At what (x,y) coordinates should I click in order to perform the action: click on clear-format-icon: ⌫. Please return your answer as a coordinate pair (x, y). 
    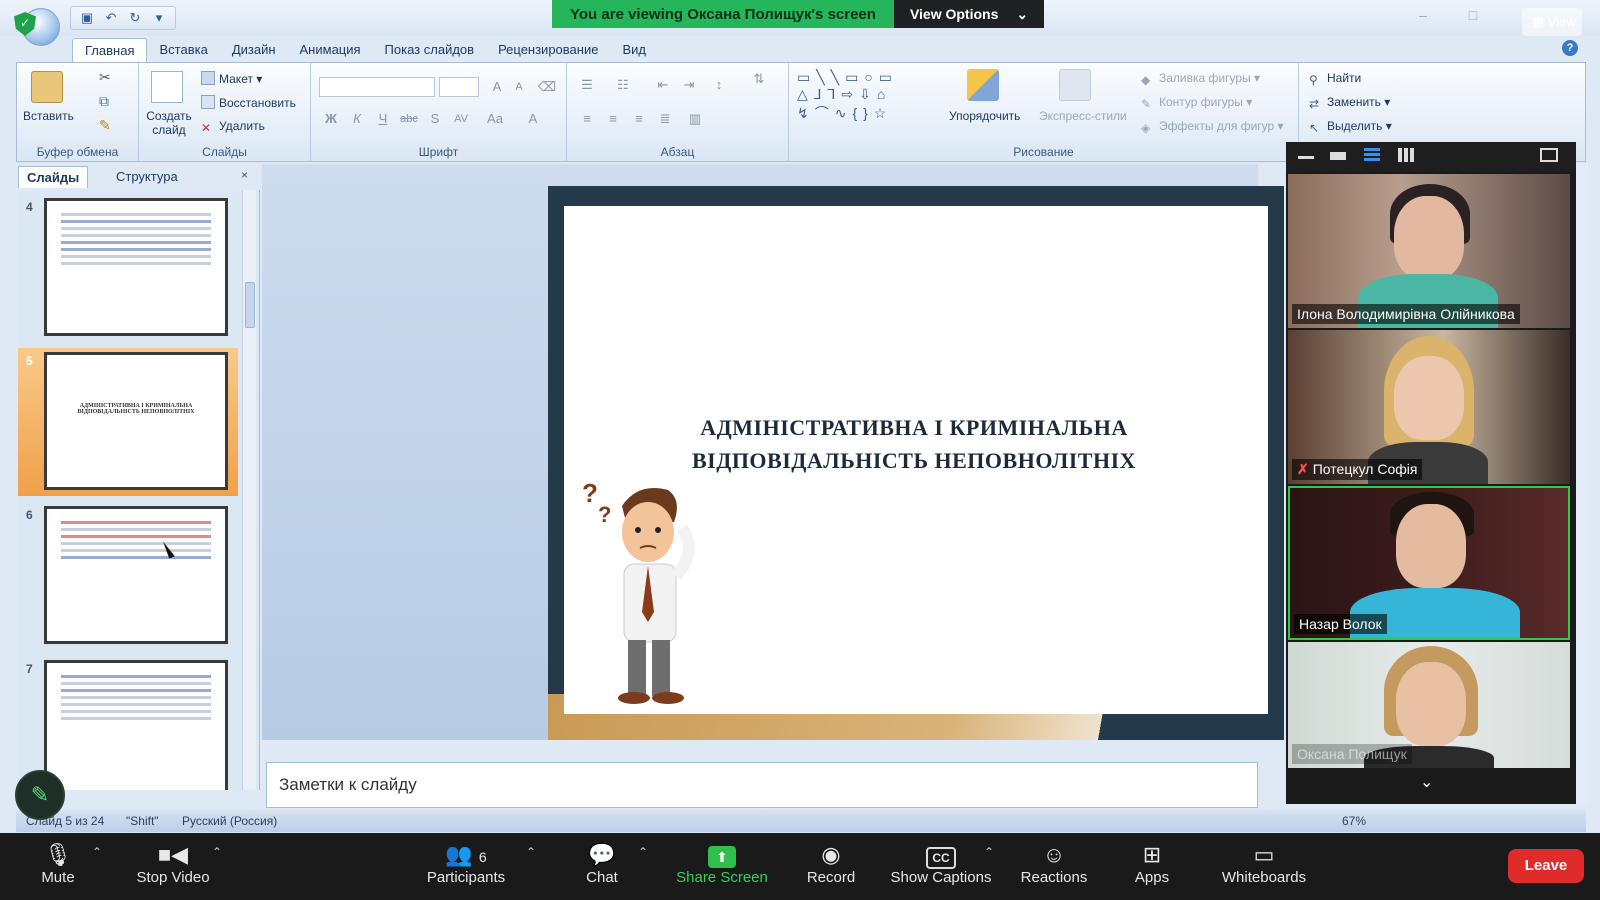
    Looking at the image, I should click on (547, 87).